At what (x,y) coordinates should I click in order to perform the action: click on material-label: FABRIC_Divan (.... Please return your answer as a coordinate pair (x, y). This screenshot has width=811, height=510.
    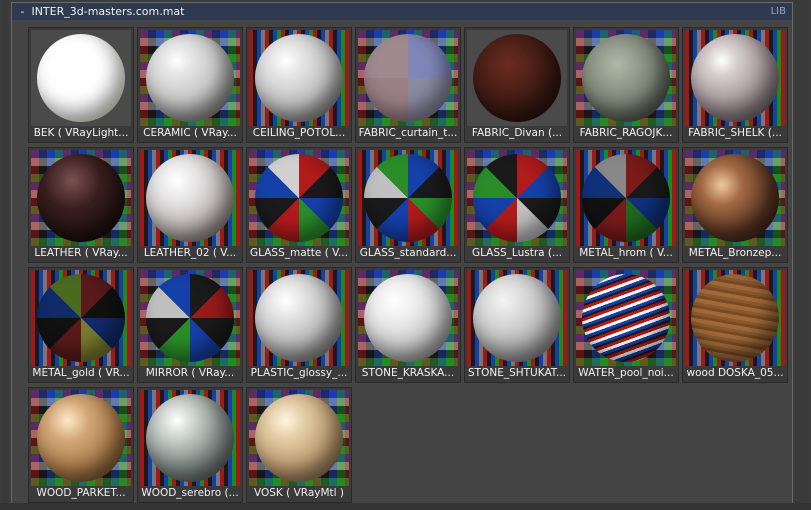
    Looking at the image, I should click on (517, 133).